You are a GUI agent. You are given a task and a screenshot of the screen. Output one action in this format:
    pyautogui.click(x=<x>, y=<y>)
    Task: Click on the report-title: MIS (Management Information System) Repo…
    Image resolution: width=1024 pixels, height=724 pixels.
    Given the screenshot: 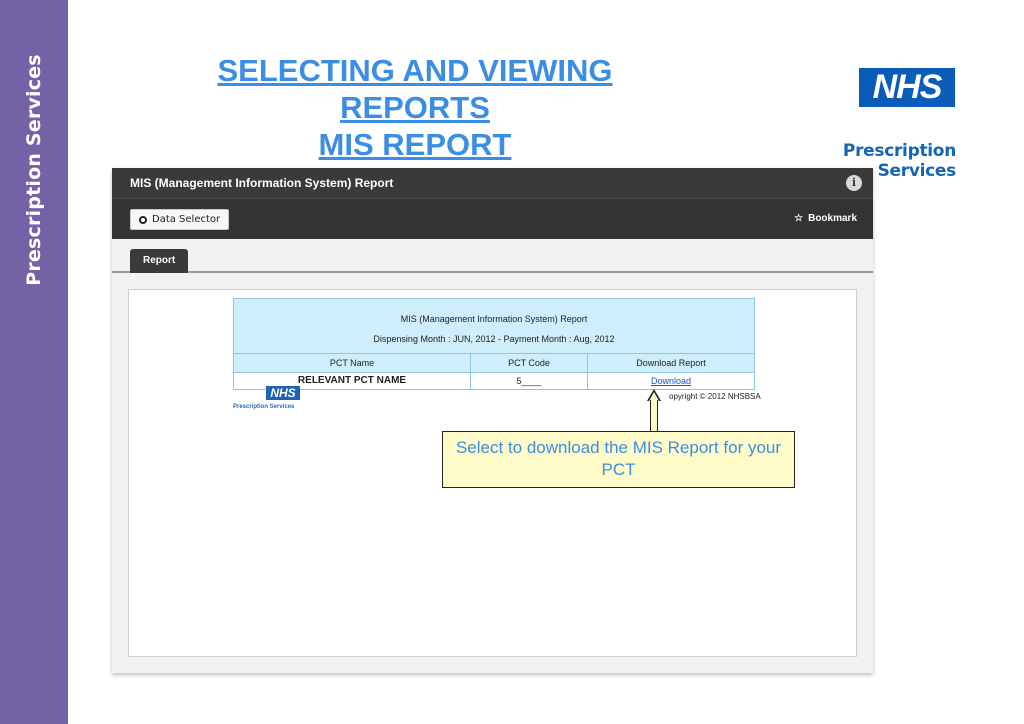 What is the action you would take?
    pyautogui.click(x=494, y=319)
    